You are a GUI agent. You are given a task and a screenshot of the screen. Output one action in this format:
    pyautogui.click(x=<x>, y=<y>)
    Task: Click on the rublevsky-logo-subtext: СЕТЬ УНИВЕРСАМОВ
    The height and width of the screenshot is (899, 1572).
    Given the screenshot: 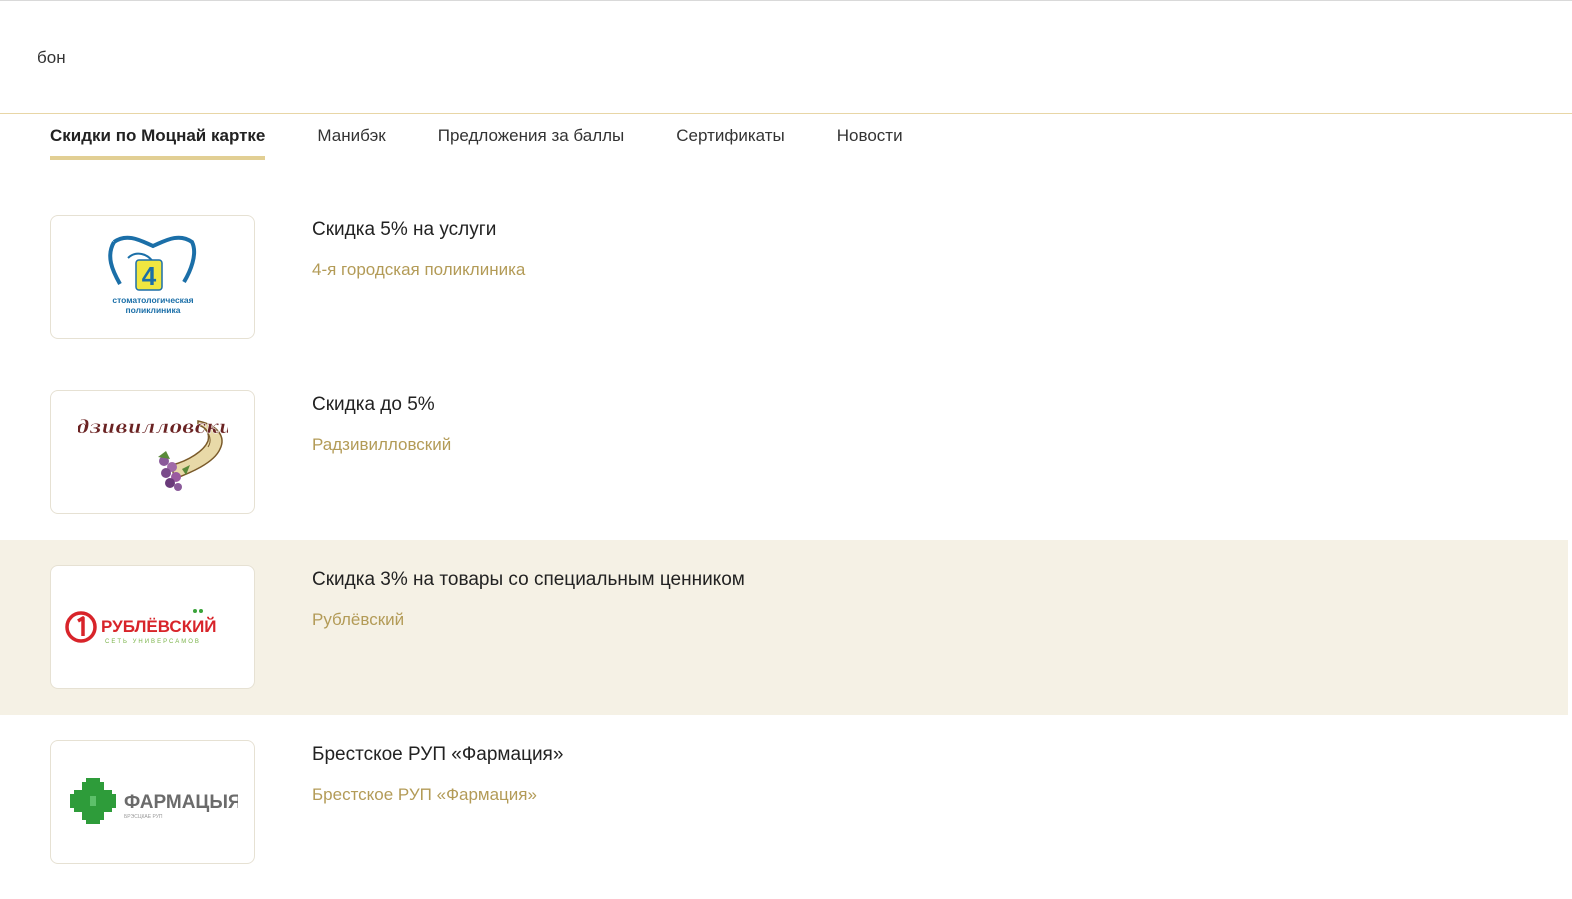 What is the action you would take?
    pyautogui.click(x=153, y=642)
    